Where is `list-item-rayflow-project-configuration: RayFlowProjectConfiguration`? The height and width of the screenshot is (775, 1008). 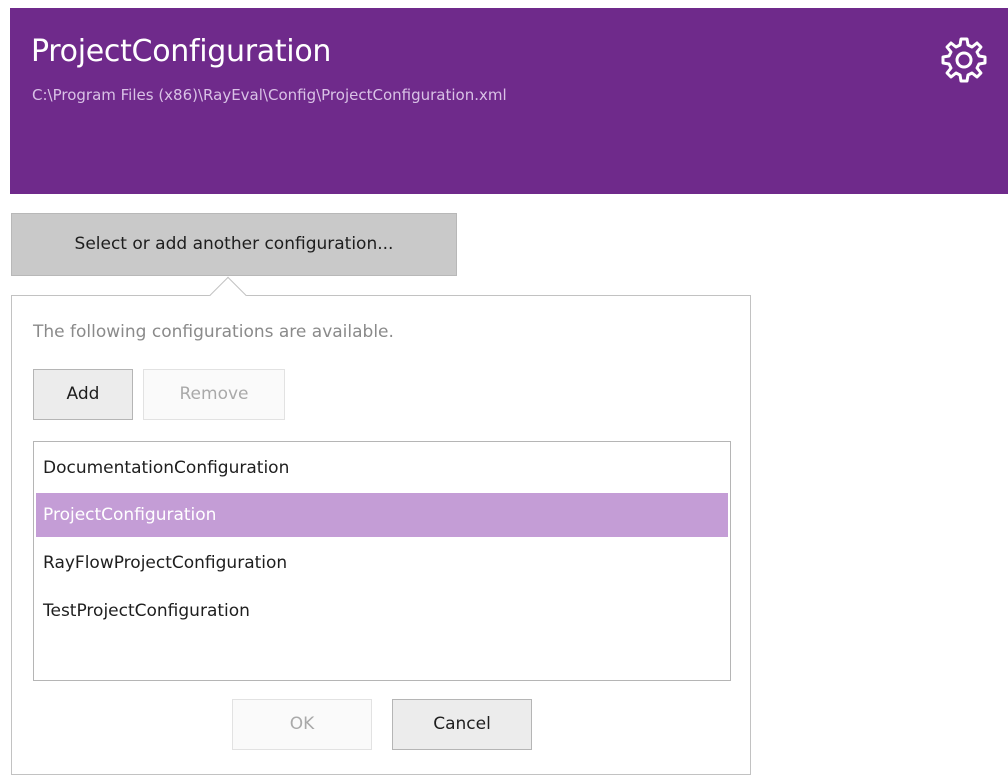 list-item-rayflow-project-configuration: RayFlowProjectConfiguration is located at coordinates (382, 563).